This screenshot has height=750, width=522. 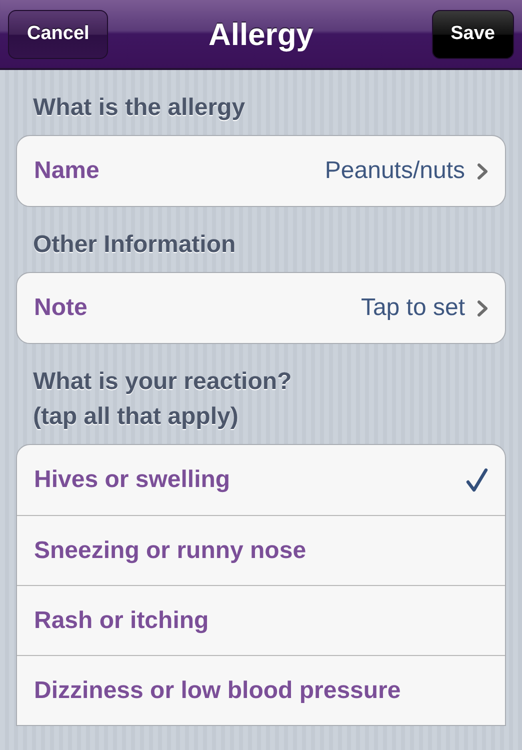 What do you see at coordinates (412, 308) in the screenshot?
I see `field-value: Tap to set` at bounding box center [412, 308].